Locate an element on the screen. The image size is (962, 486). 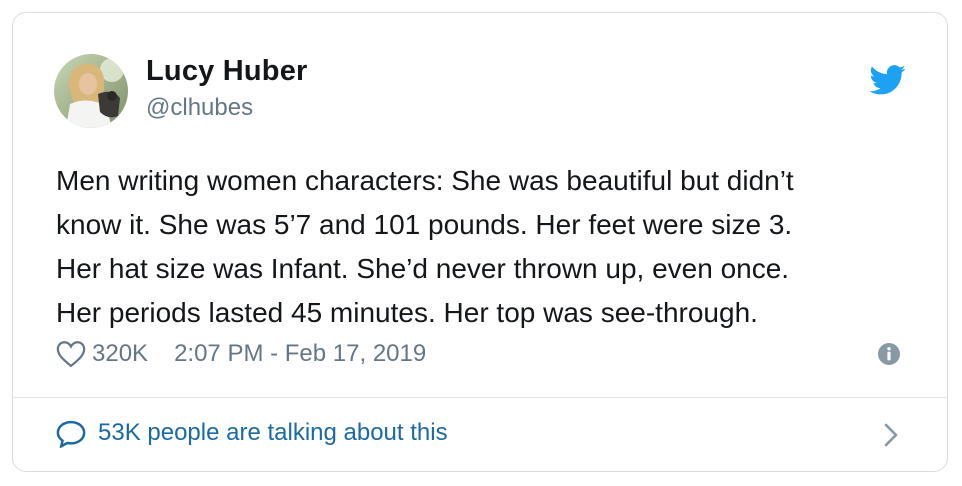
avatar-photo is located at coordinates (91, 91).